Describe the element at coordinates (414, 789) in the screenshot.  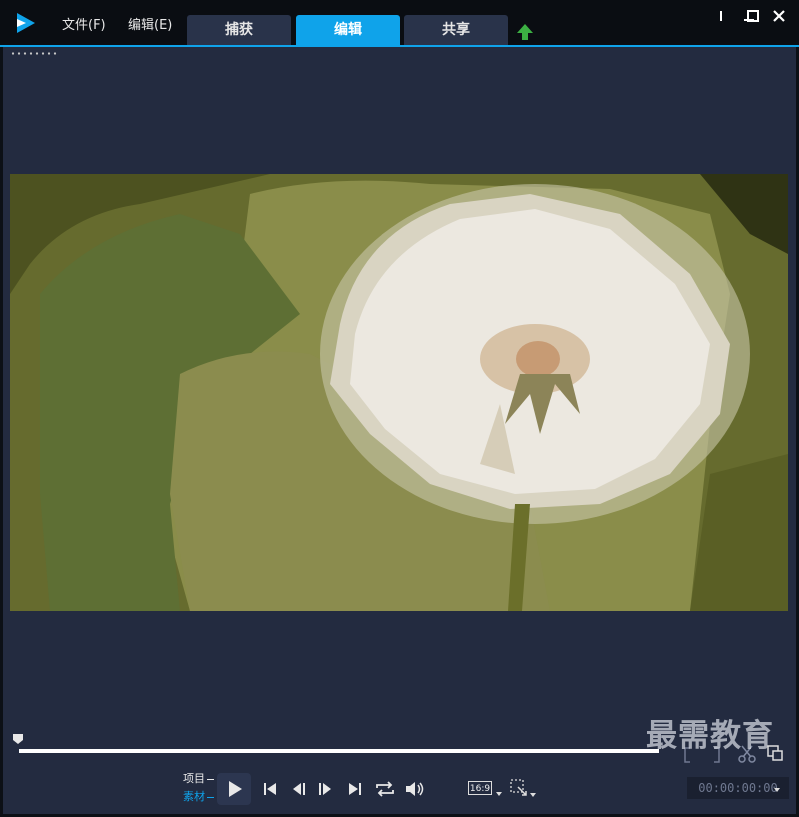
I see `volume-icon` at that location.